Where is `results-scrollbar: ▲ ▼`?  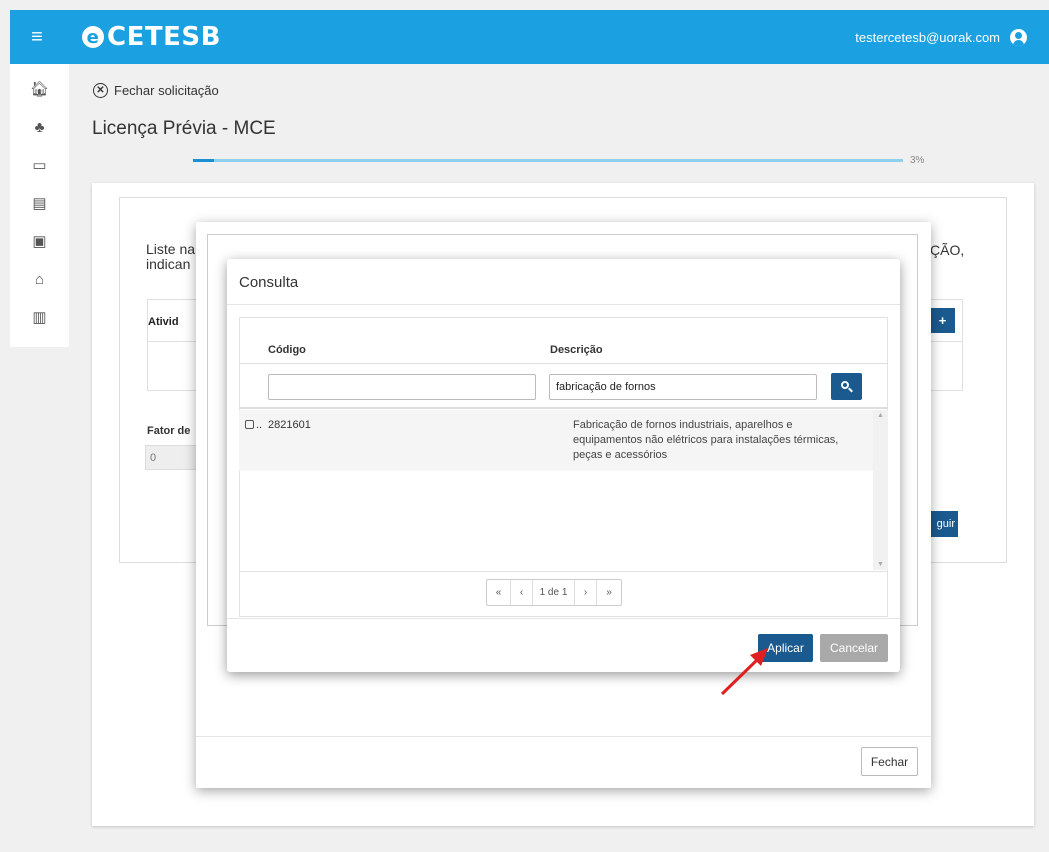
results-scrollbar: ▲ ▼ is located at coordinates (880, 490).